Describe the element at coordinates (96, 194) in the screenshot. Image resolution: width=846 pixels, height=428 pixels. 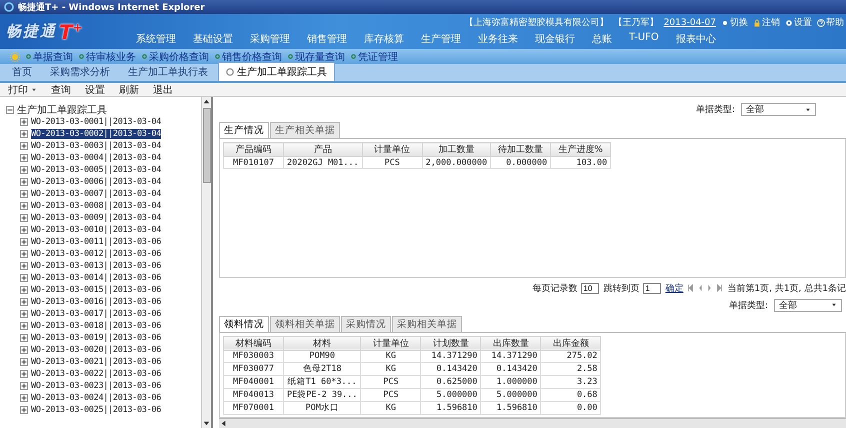
I see `tree-node: WO-2013-03-0007||2013-03-04` at that location.